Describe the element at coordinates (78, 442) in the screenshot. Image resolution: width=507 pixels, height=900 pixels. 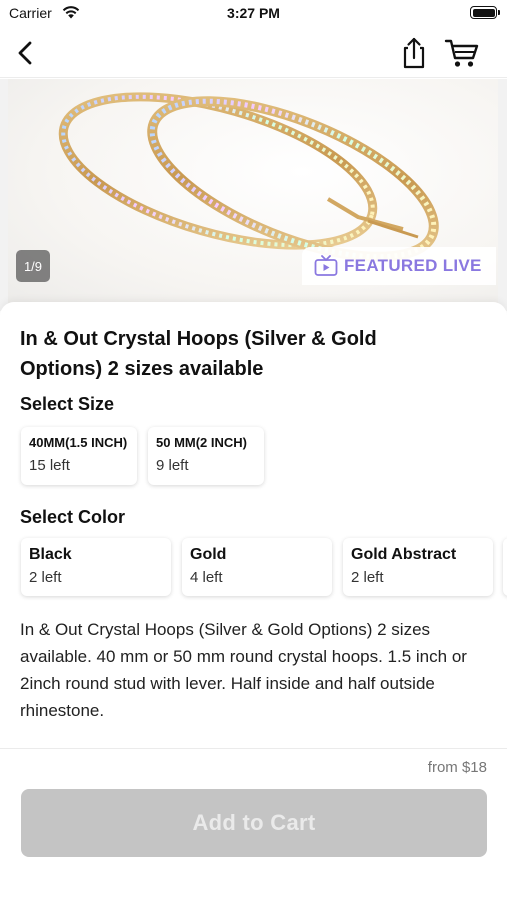
I see `size-option-name: 40MM(1.5 INCH)` at that location.